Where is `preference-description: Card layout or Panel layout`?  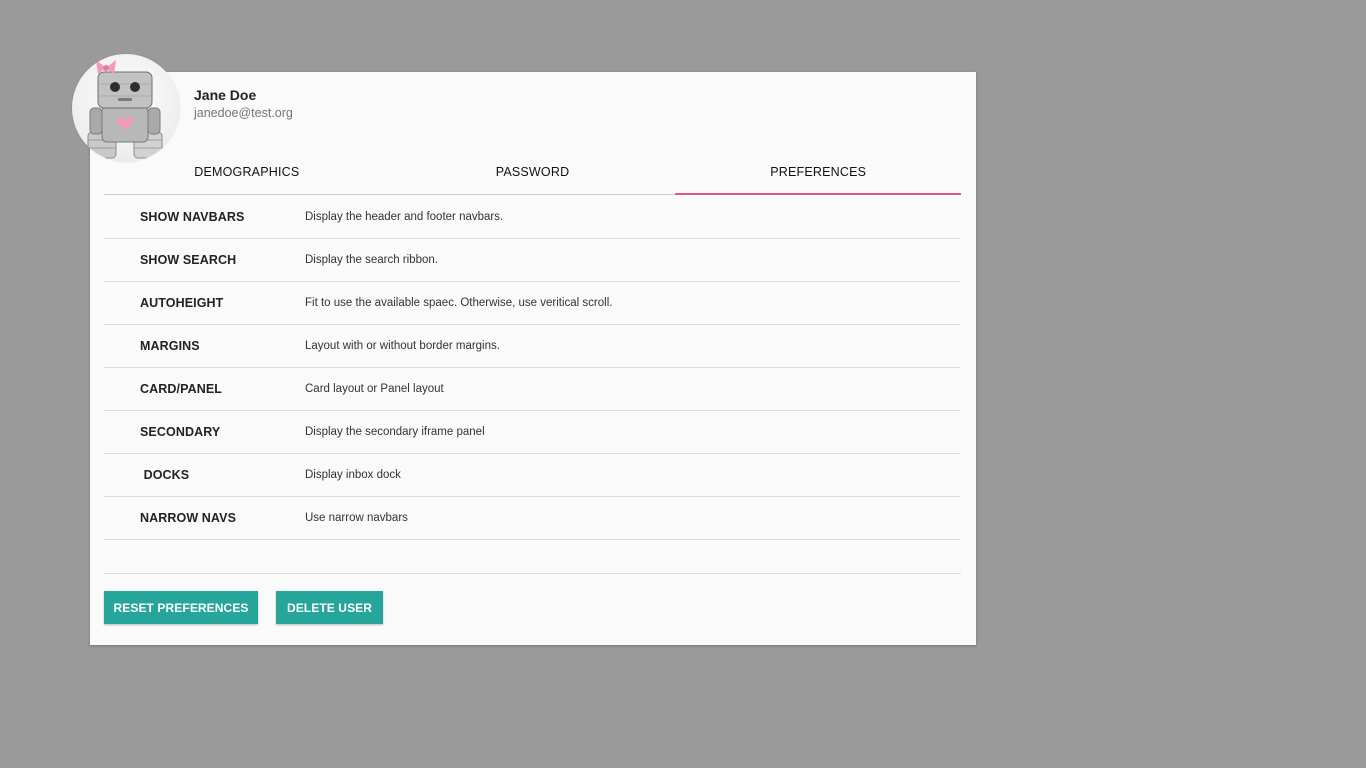 preference-description: Card layout or Panel layout is located at coordinates (374, 389).